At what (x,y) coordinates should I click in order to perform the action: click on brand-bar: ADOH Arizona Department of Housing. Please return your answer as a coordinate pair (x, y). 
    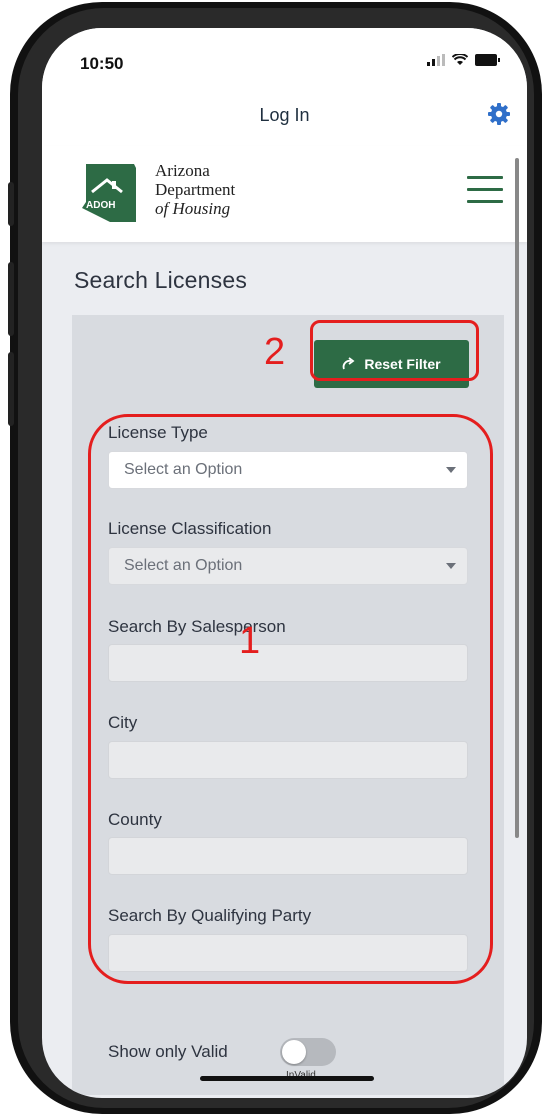
    Looking at the image, I should click on (284, 194).